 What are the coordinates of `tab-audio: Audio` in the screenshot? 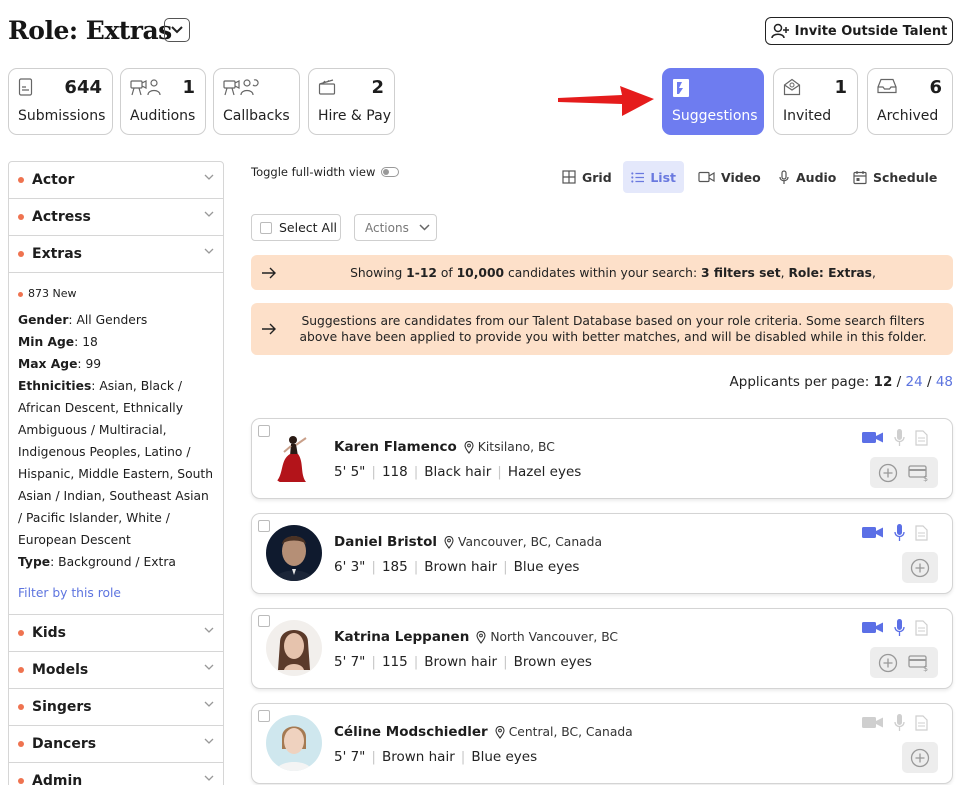 It's located at (807, 177).